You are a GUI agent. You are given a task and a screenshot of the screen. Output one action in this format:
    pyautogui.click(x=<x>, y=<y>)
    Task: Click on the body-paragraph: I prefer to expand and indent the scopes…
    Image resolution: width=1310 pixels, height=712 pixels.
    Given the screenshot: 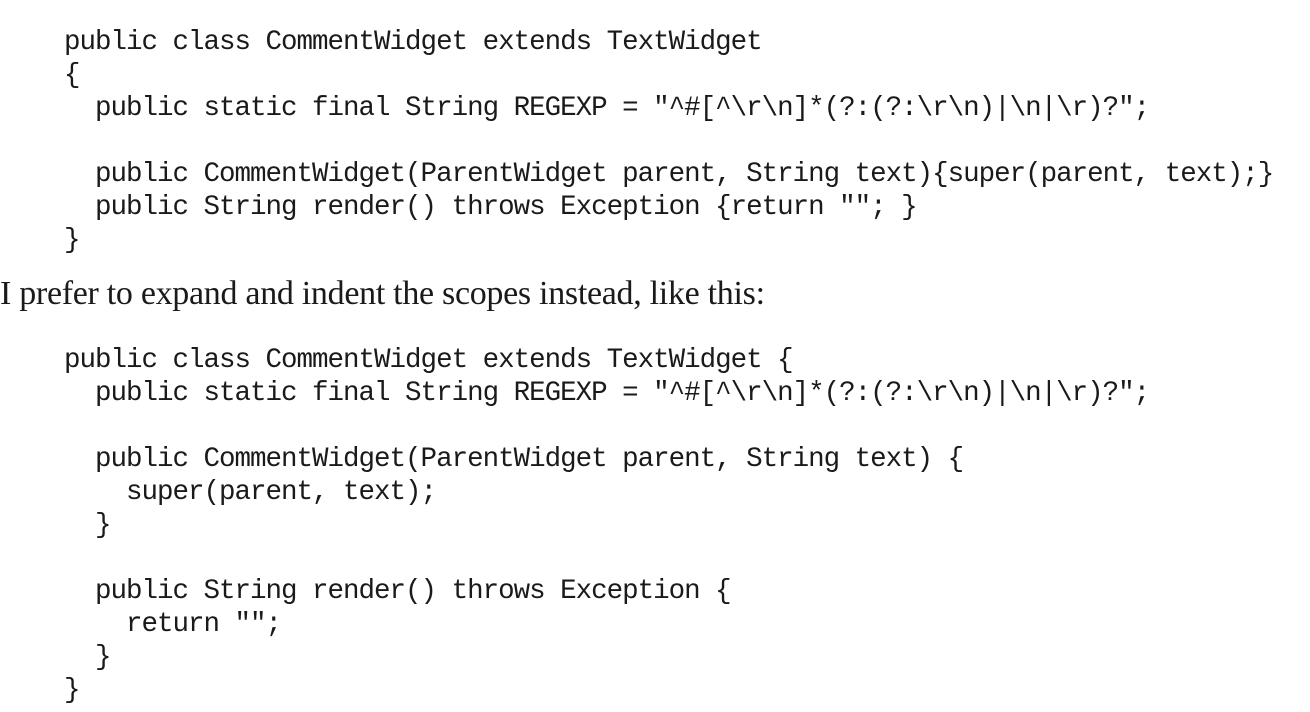 What is the action you would take?
    pyautogui.click(x=382, y=293)
    